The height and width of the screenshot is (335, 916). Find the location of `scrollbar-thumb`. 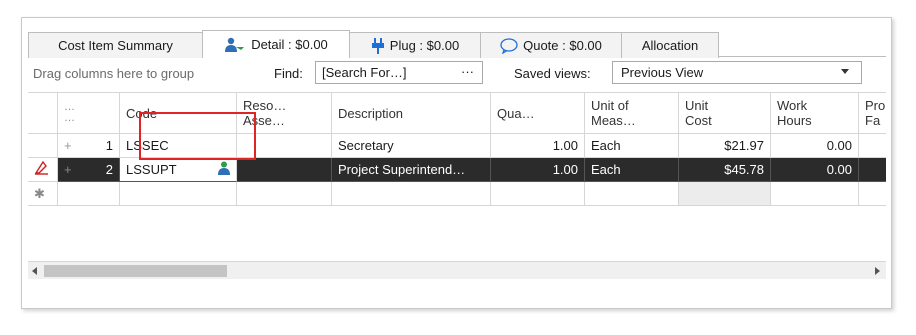

scrollbar-thumb is located at coordinates (135, 271).